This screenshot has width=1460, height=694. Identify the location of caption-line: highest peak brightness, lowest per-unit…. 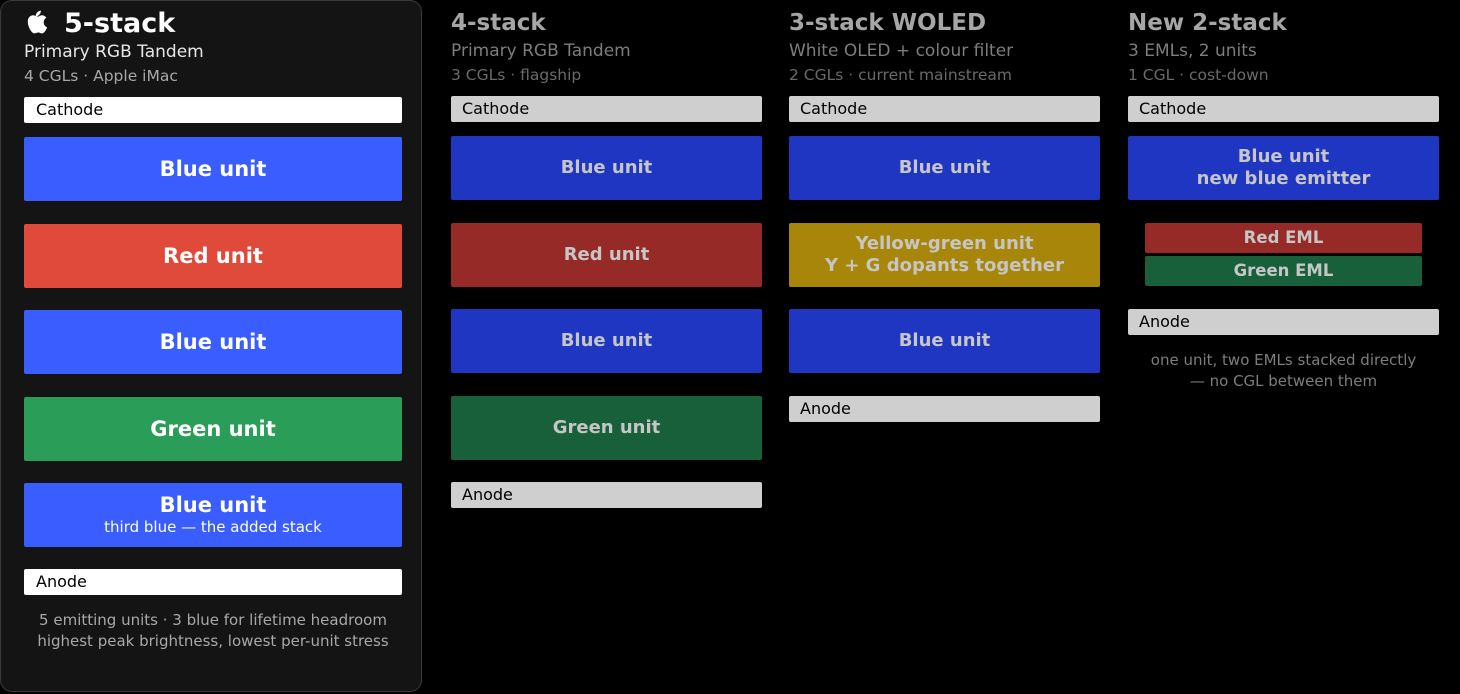
(213, 641).